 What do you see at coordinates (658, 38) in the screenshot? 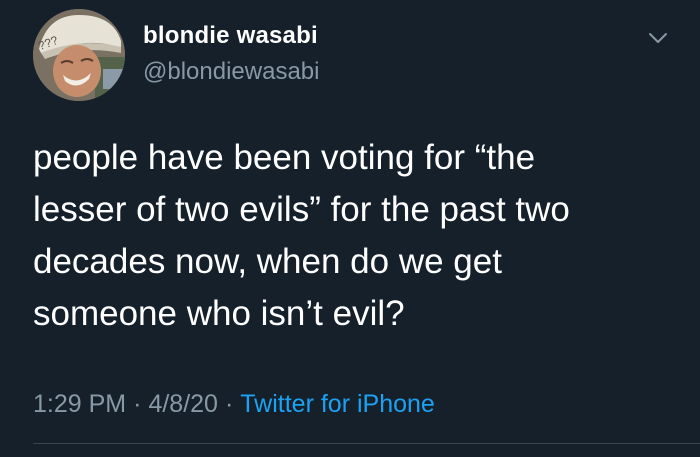
I see `chevron-down-icon` at bounding box center [658, 38].